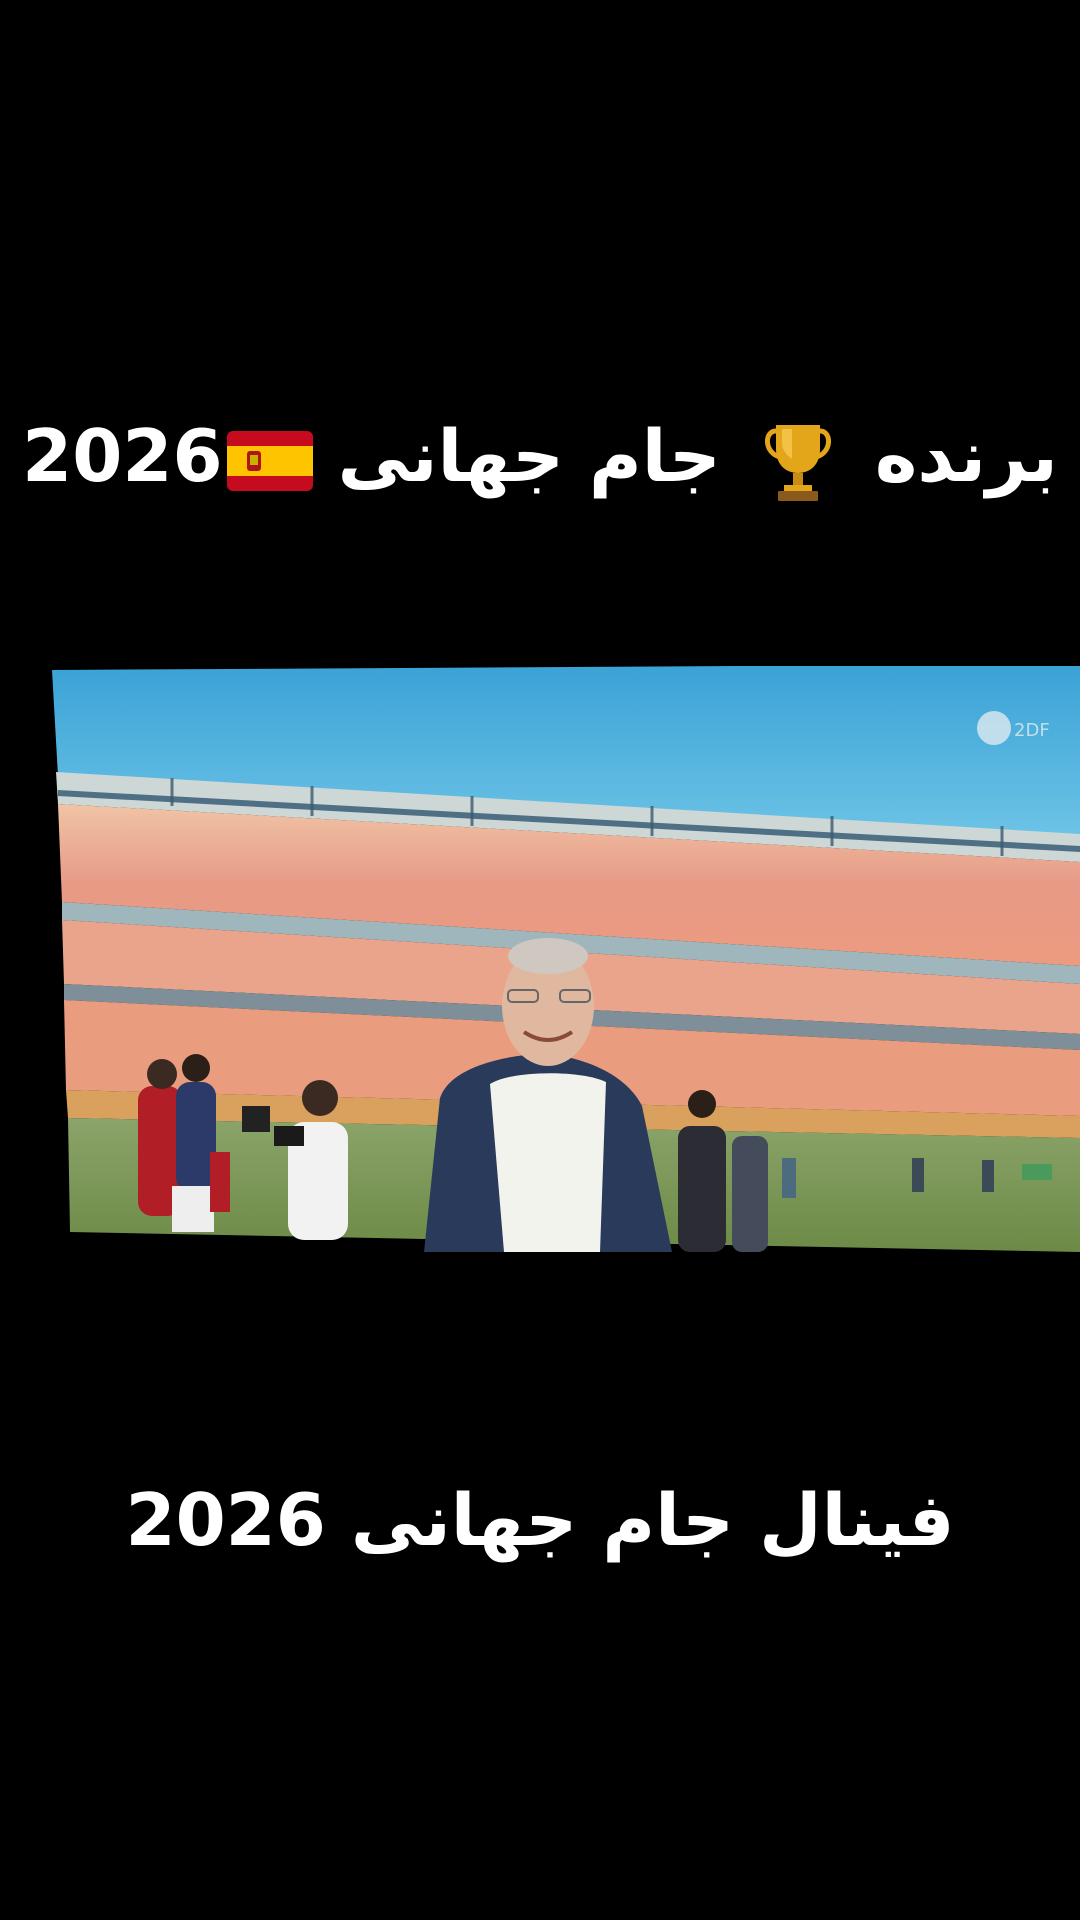  What do you see at coordinates (1032, 730) in the screenshot?
I see `svg-text: 2DF` at bounding box center [1032, 730].